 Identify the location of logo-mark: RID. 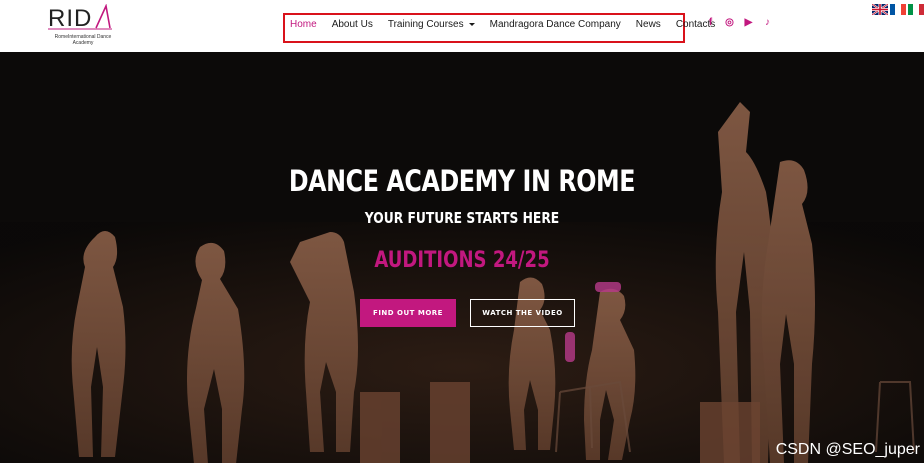
(80, 17).